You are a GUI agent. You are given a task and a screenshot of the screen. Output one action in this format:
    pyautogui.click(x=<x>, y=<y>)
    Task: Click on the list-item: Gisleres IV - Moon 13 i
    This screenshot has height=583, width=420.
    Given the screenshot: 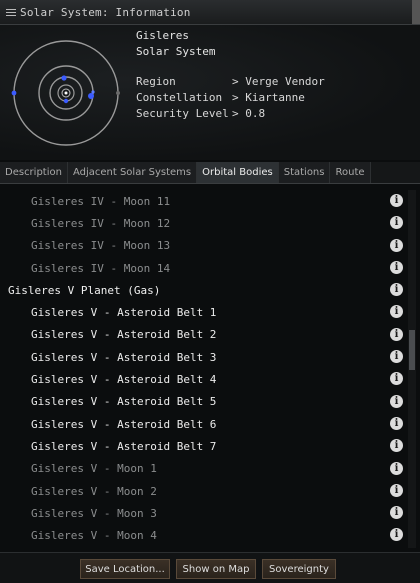 What is the action you would take?
    pyautogui.click(x=203, y=246)
    